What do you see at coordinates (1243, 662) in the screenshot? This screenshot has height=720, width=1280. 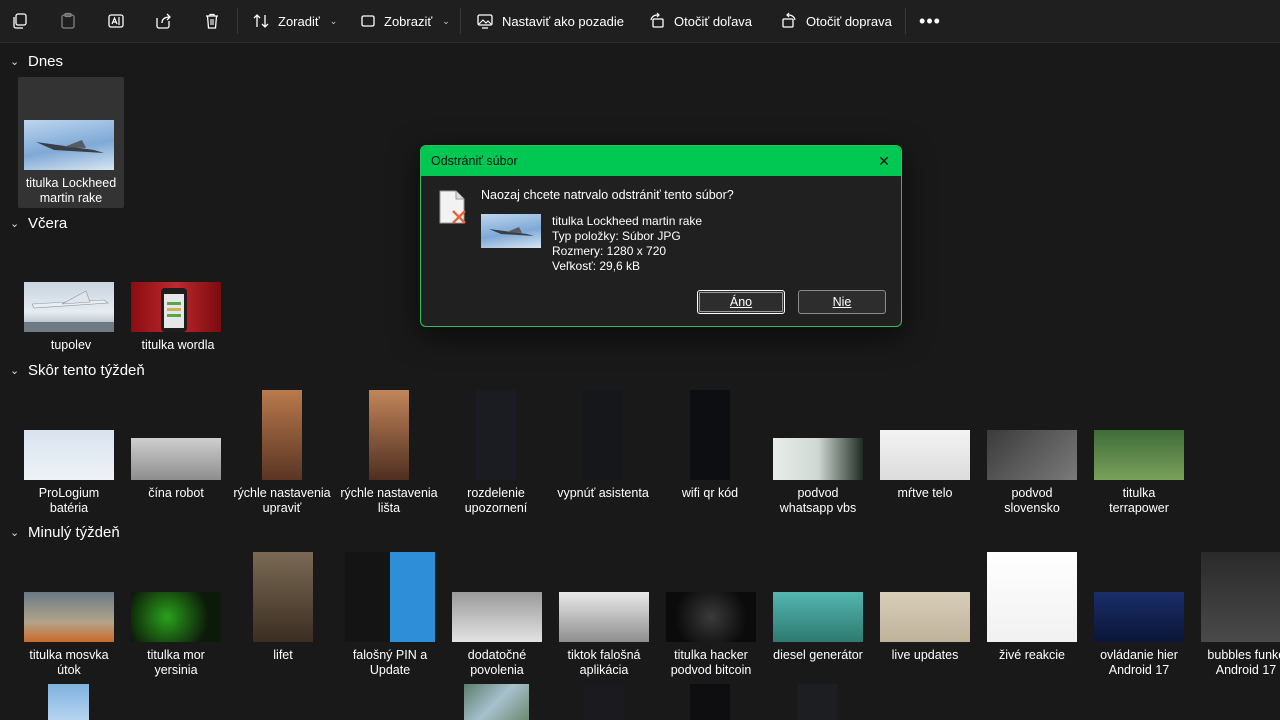 I see `item-caption: bubbles funkc Android 17` at bounding box center [1243, 662].